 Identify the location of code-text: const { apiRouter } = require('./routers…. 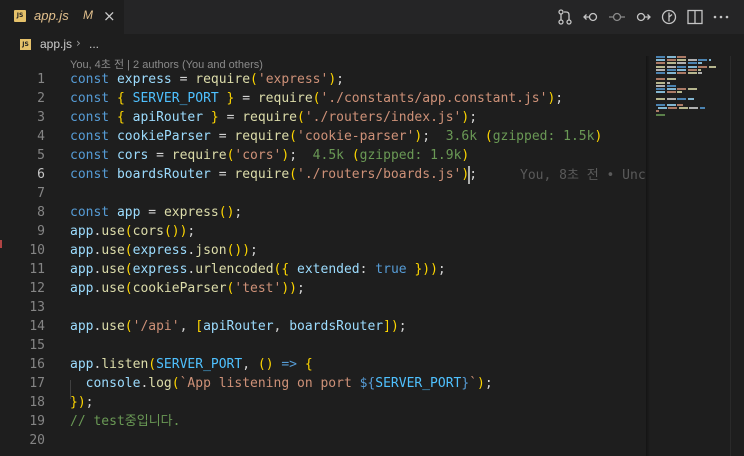
(273, 117).